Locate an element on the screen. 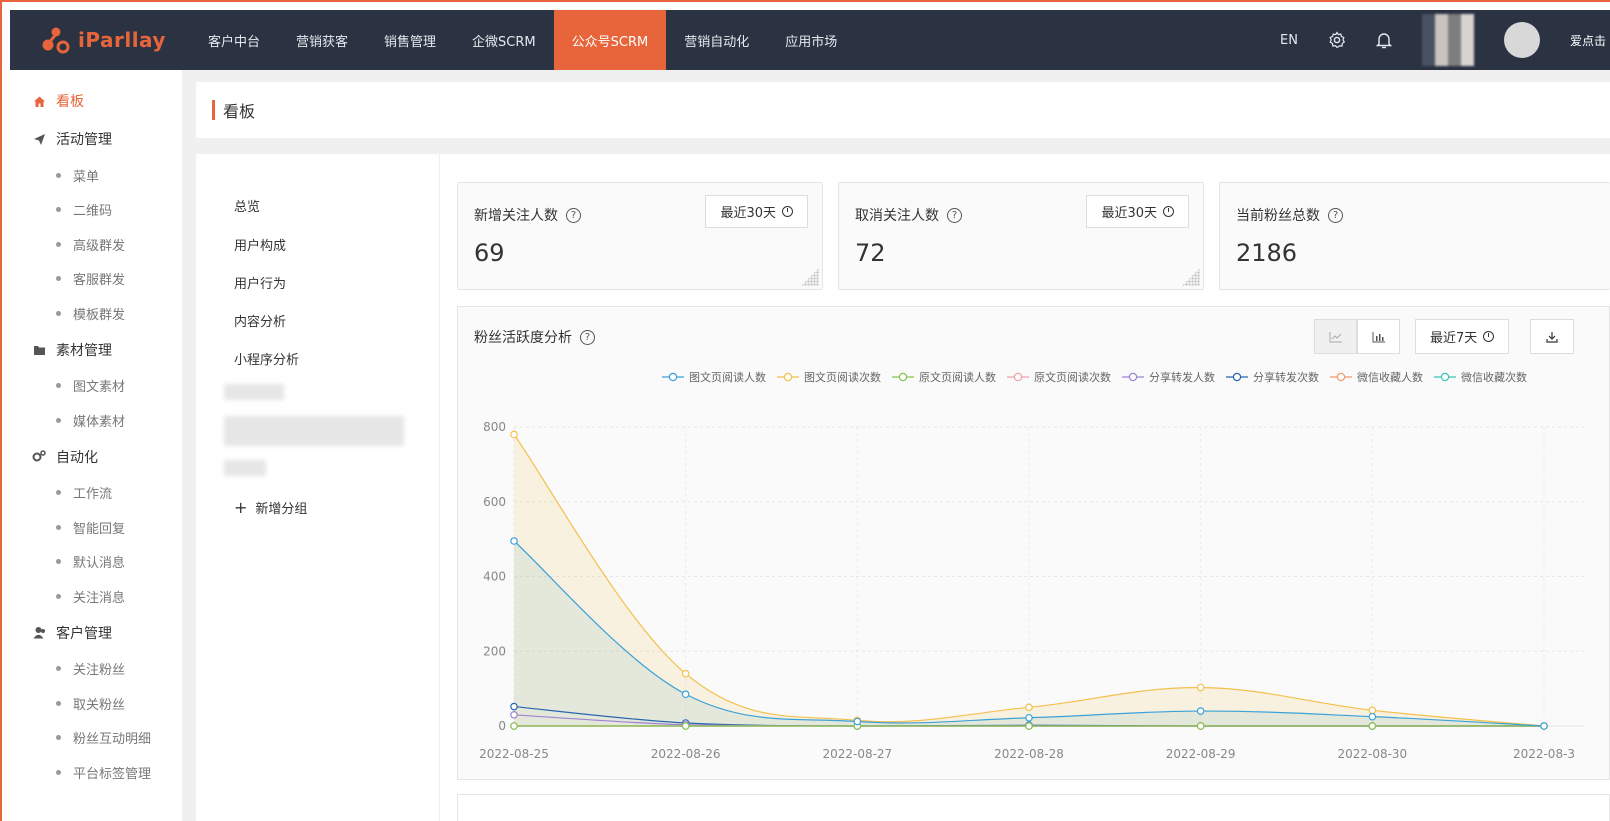 The image size is (1610, 821). legend-item: 分享转发次数 is located at coordinates (1272, 377).